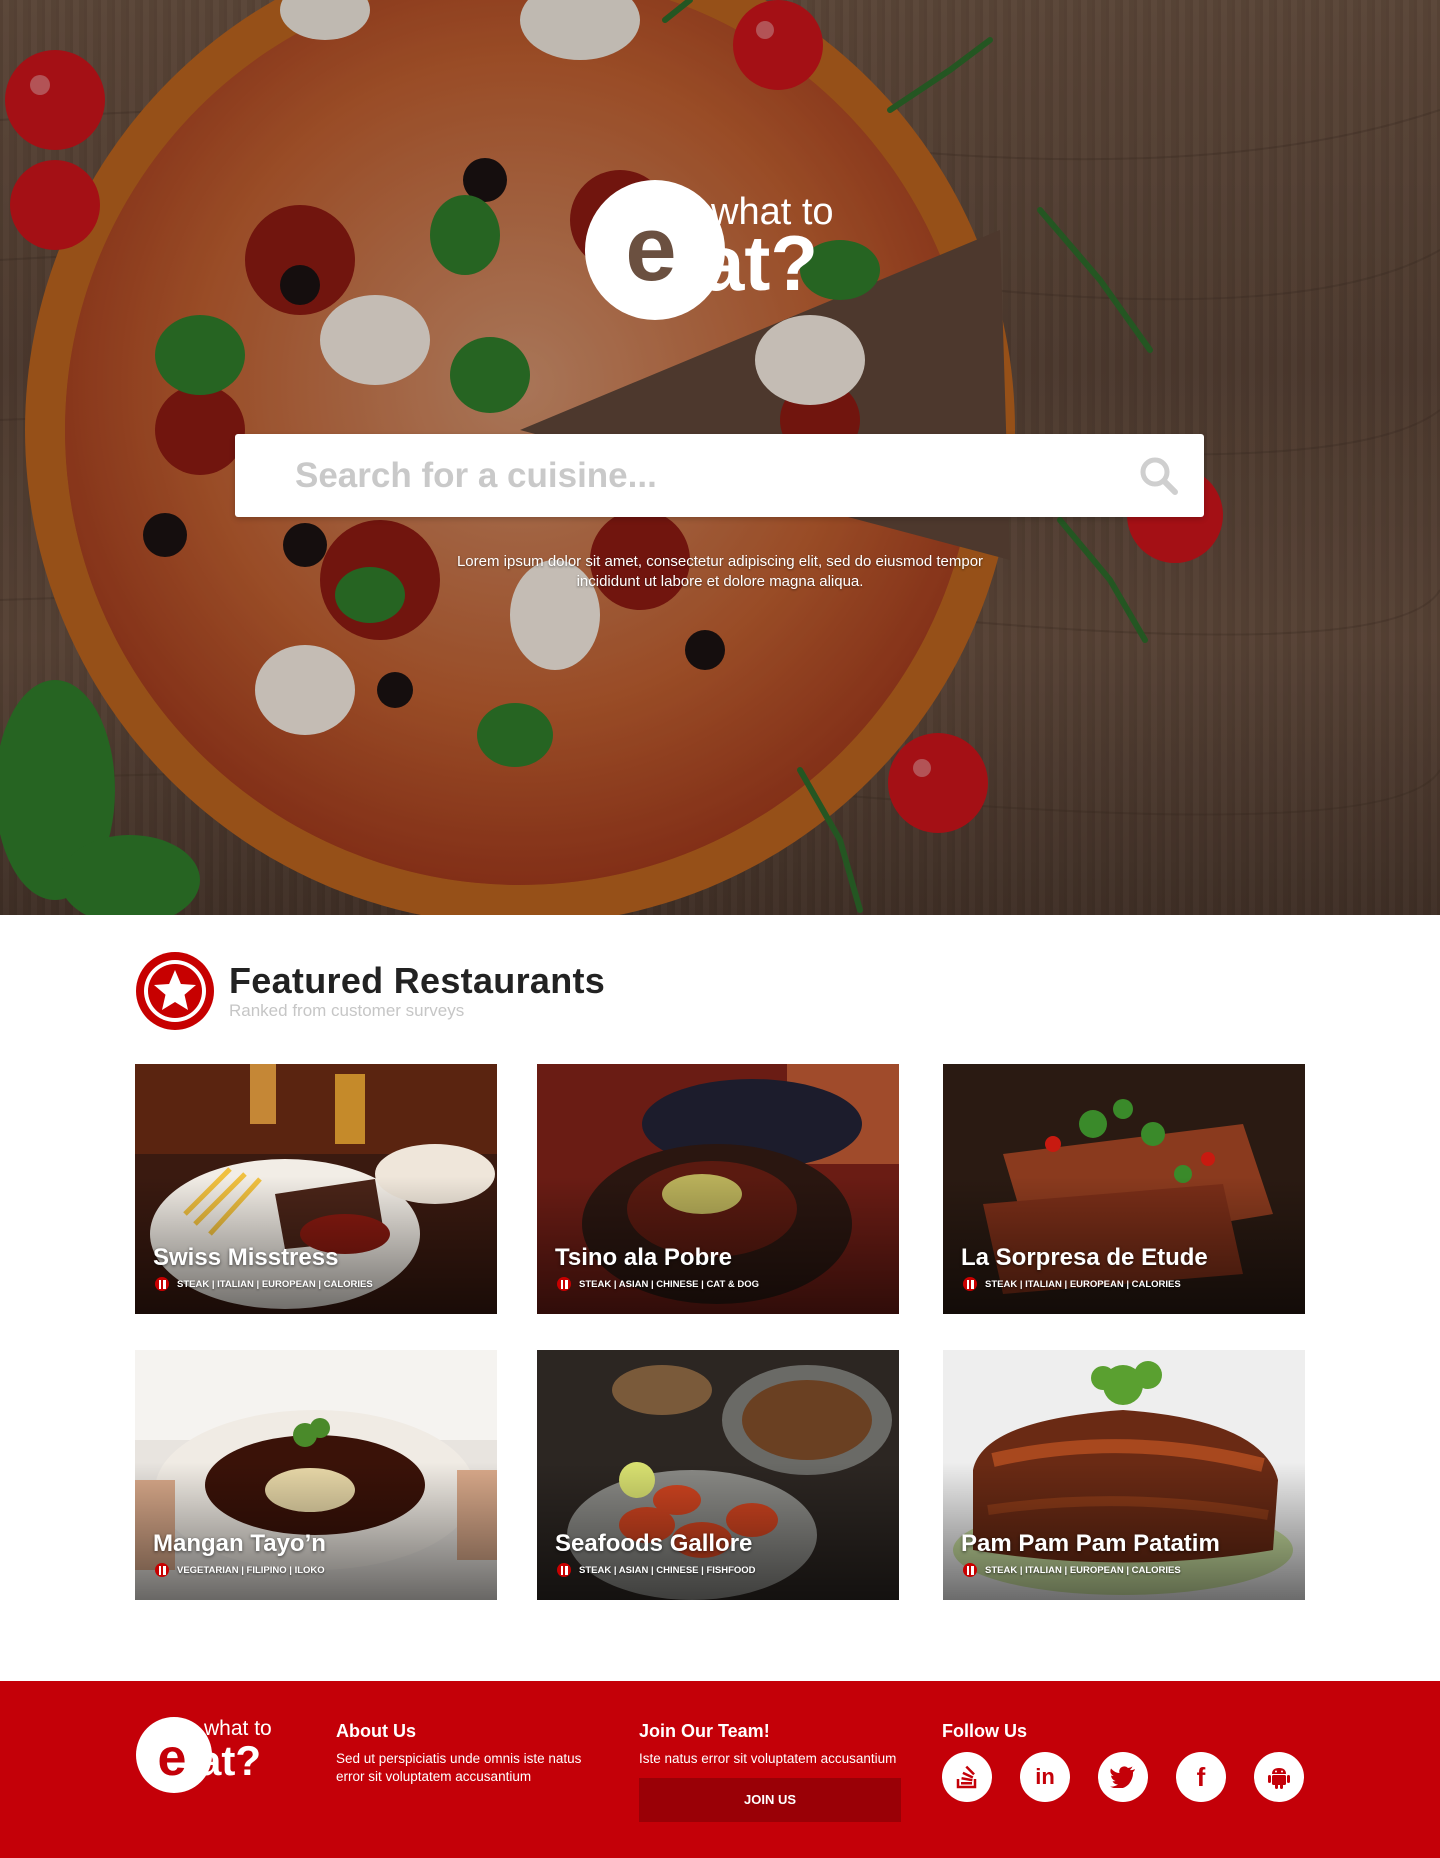  What do you see at coordinates (770, 1800) in the screenshot?
I see `join-us-button: JOIN US` at bounding box center [770, 1800].